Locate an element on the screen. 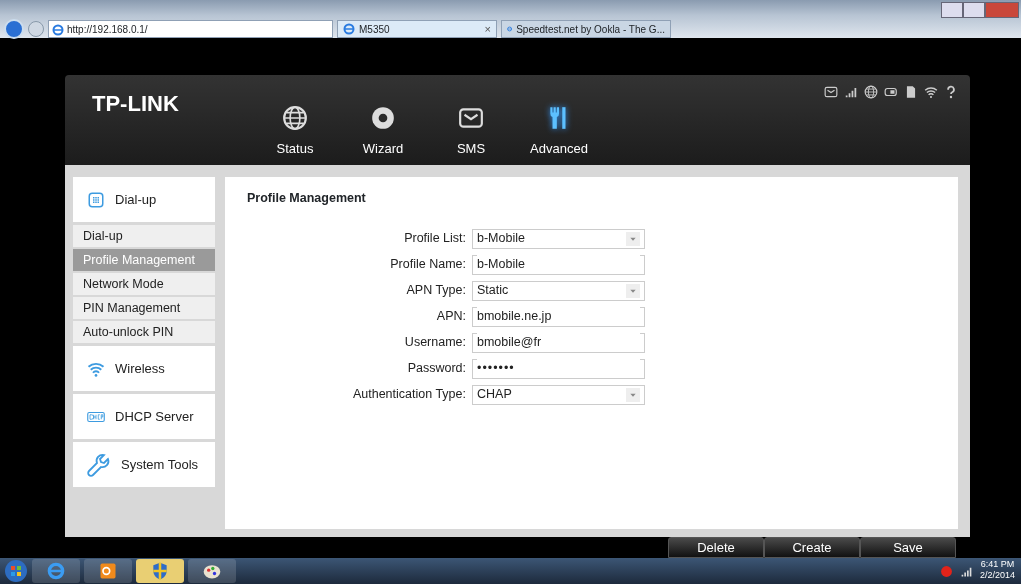 This screenshot has width=1021, height=584. mail-app-icon is located at coordinates (108, 571).